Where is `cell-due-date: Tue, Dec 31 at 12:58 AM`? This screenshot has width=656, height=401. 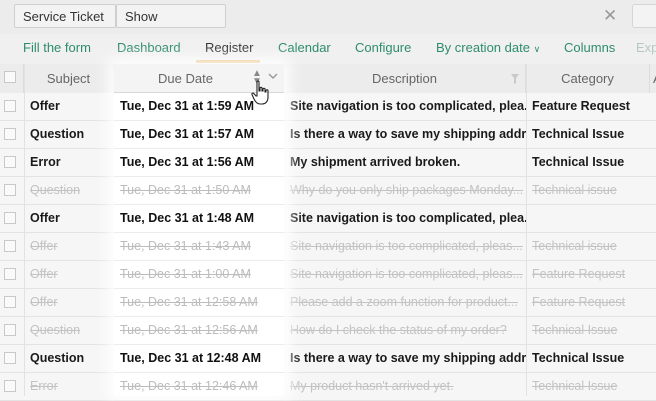 cell-due-date: Tue, Dec 31 at 12:58 AM is located at coordinates (199, 303).